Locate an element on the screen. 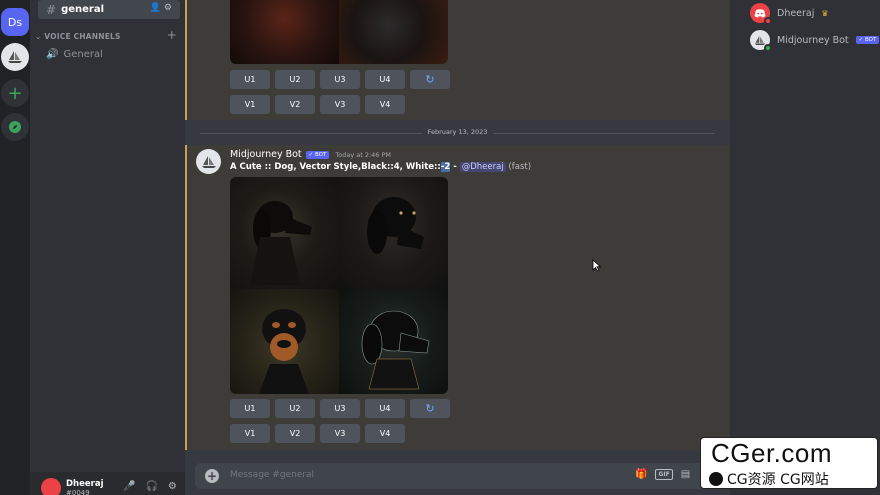 The width and height of the screenshot is (880, 495). mouse-cursor-icon is located at coordinates (597, 265).